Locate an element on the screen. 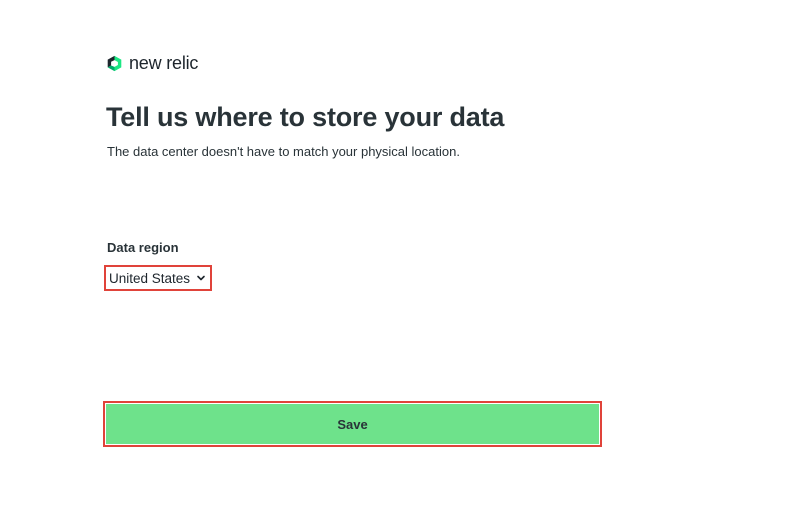  save-button-outline: Save is located at coordinates (352, 424).